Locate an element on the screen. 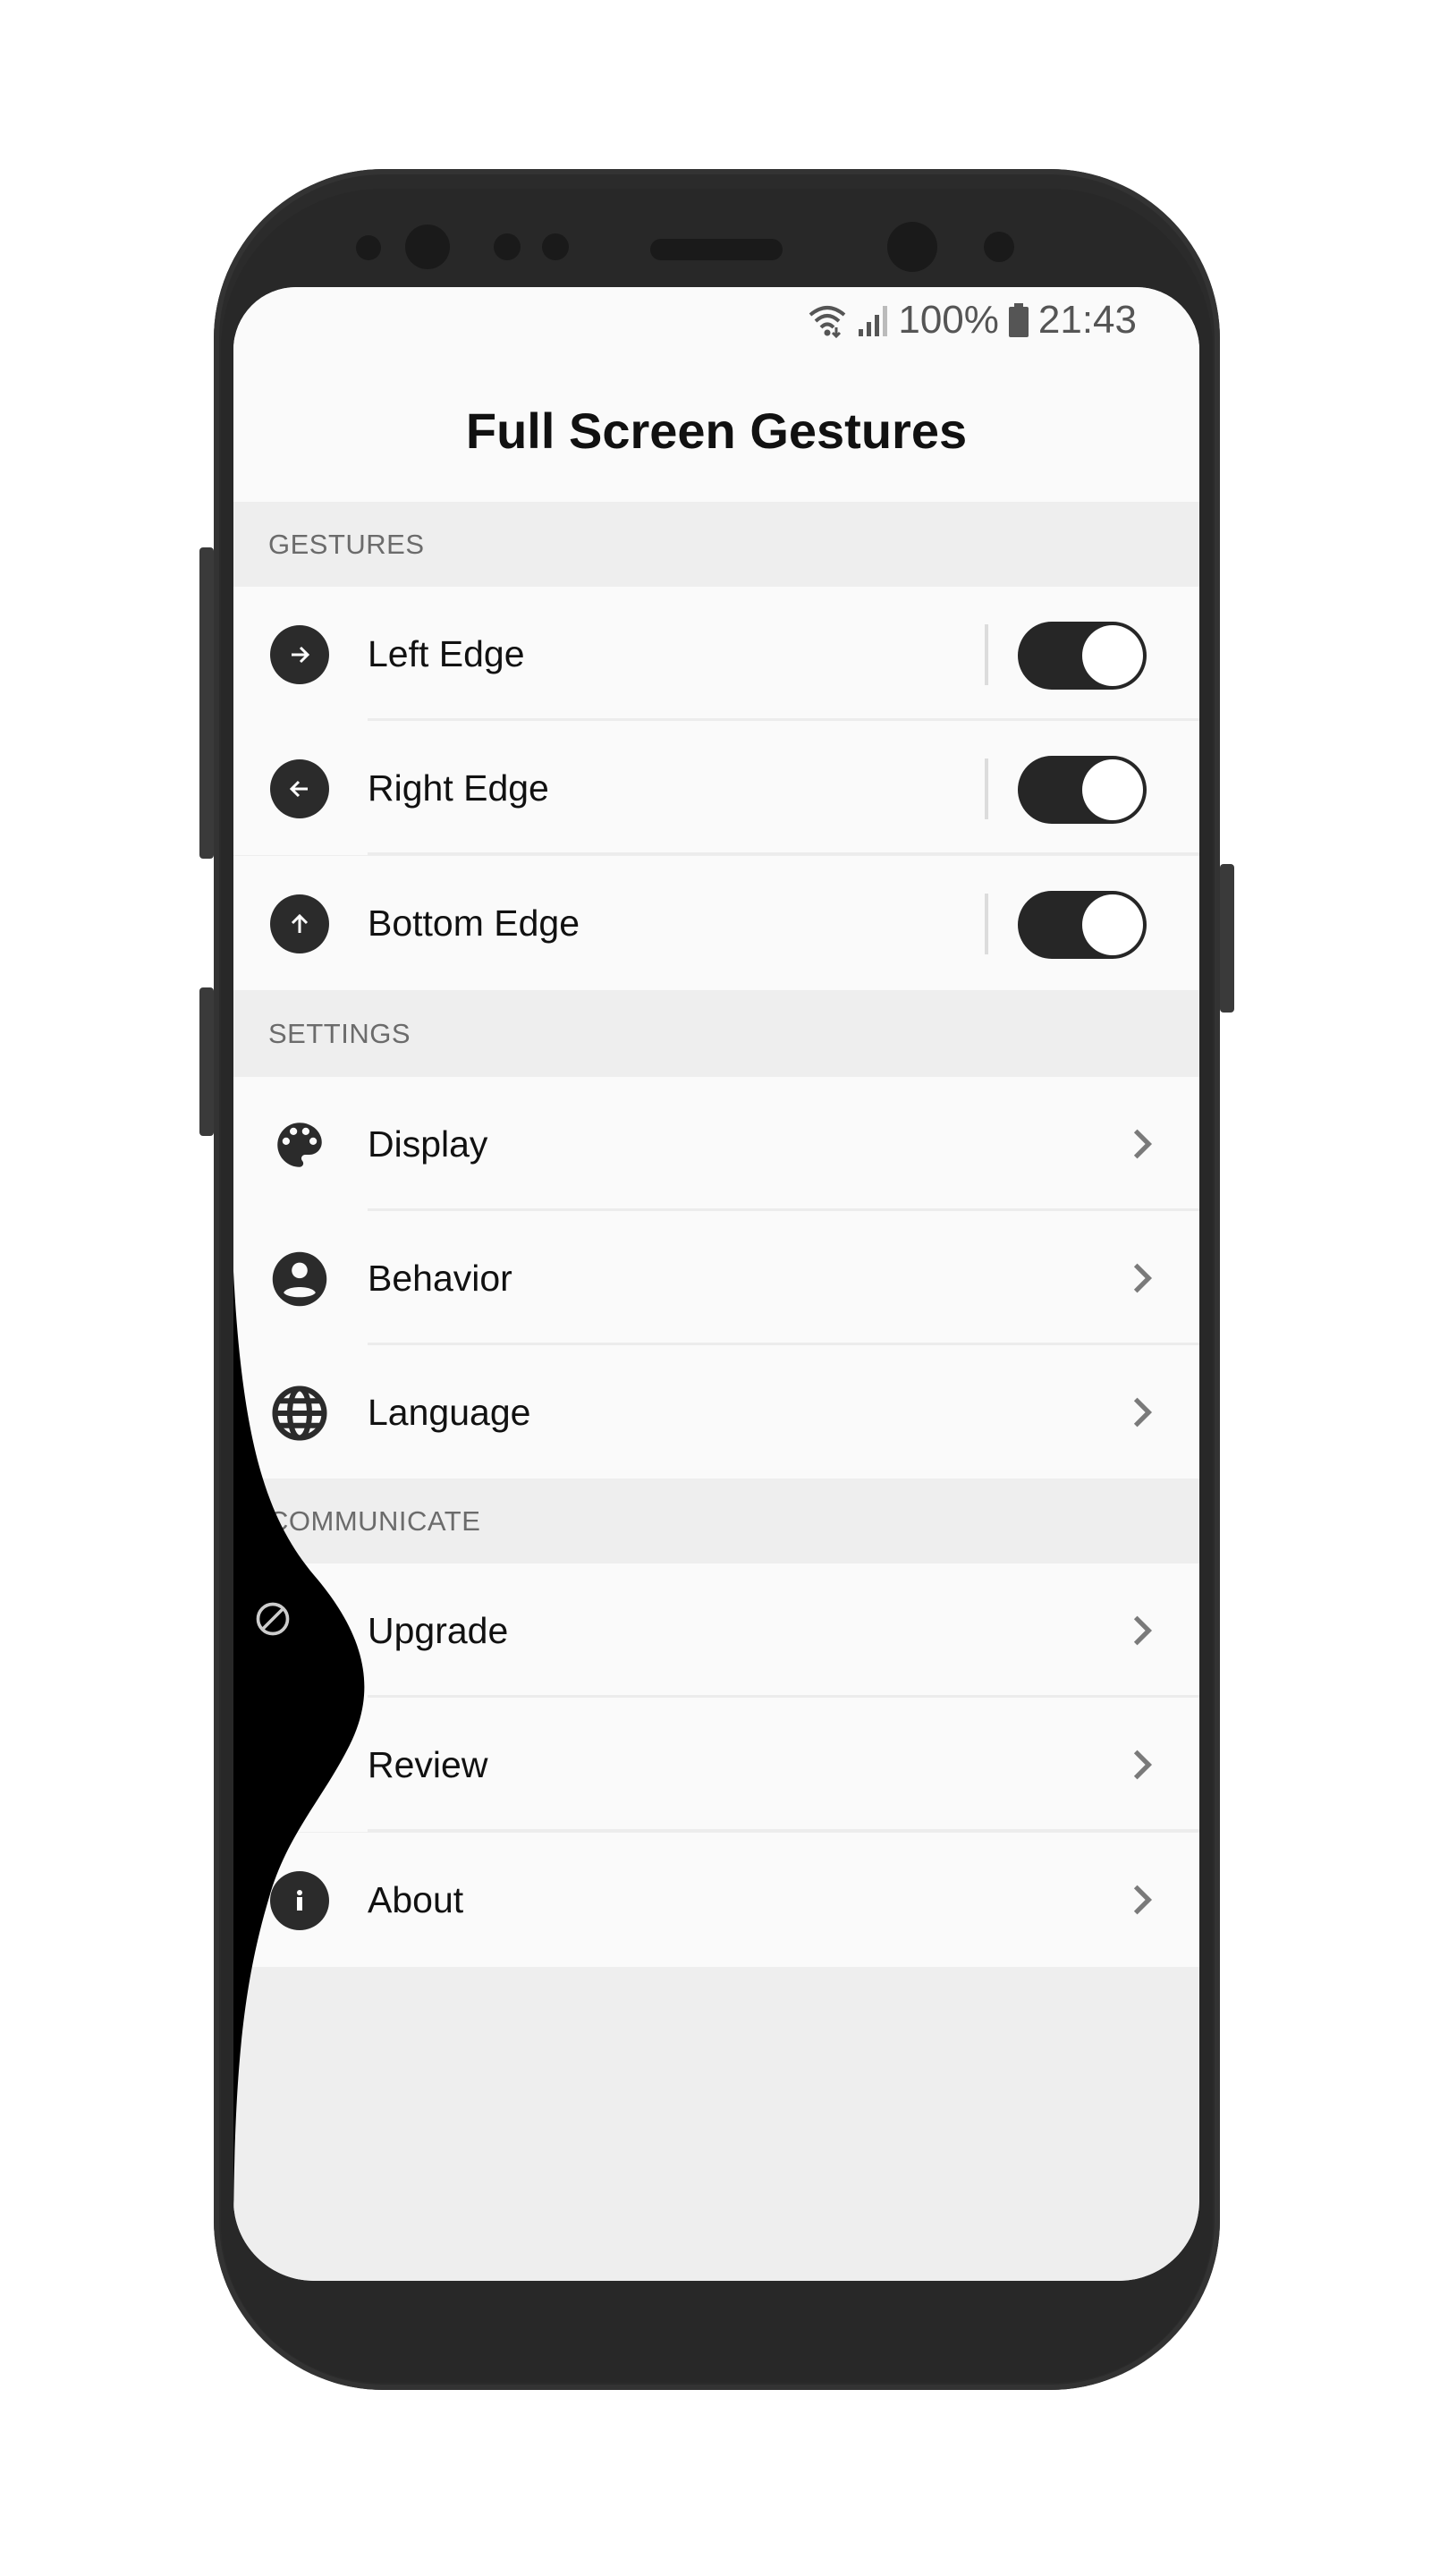 The image size is (1431, 2576). signal-icon is located at coordinates (874, 321).